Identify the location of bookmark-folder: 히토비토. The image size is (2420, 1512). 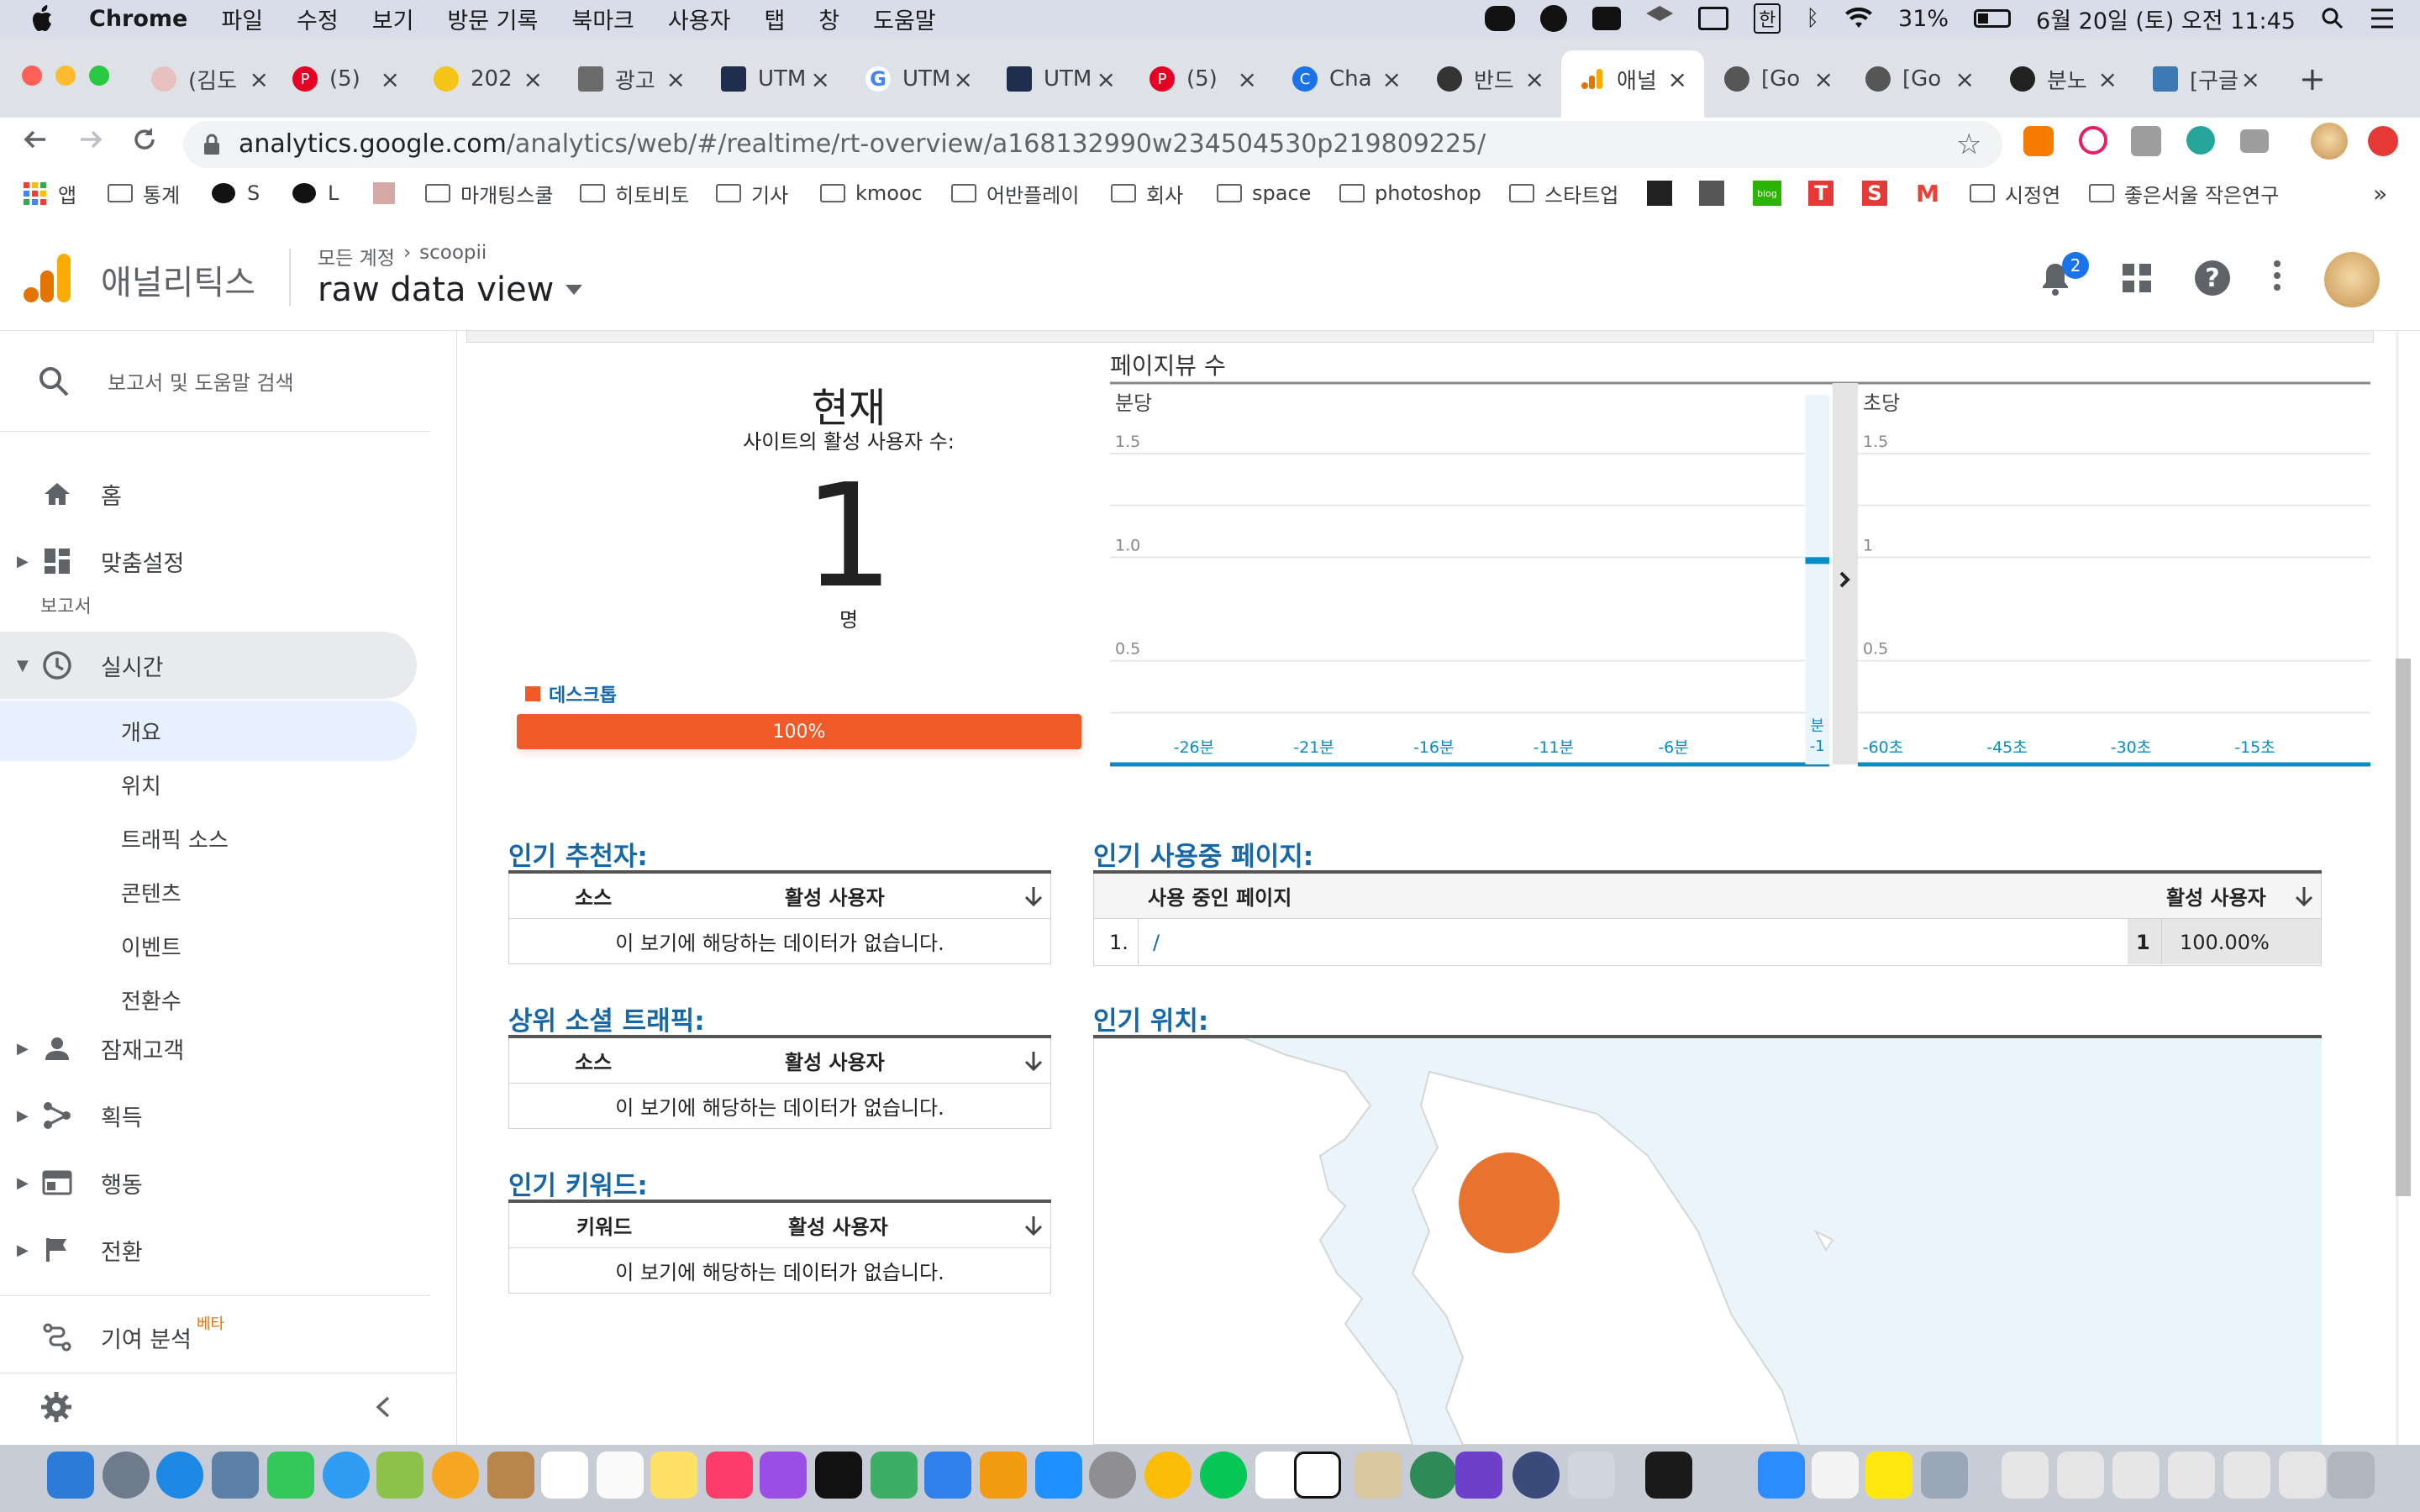
(634, 193).